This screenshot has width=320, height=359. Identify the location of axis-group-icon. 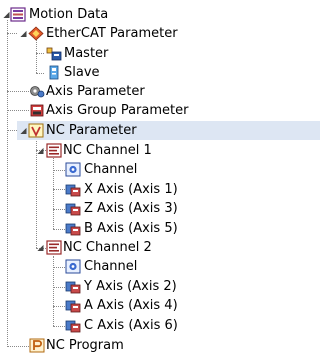
(37, 110).